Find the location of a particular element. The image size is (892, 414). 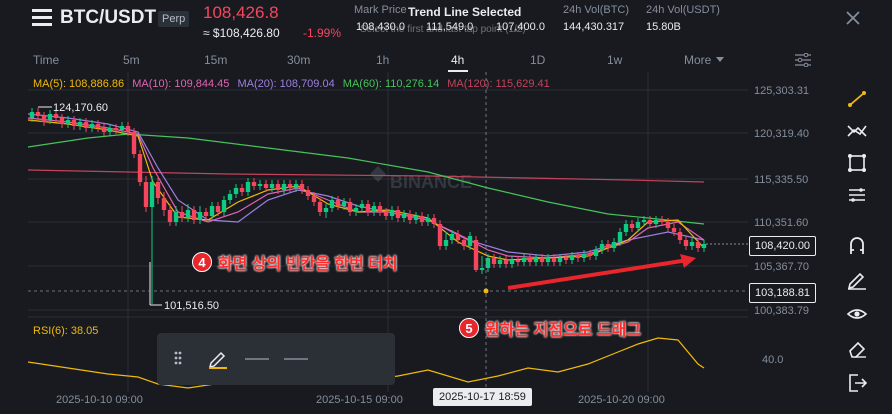

tab-1w: 1w is located at coordinates (614, 60).